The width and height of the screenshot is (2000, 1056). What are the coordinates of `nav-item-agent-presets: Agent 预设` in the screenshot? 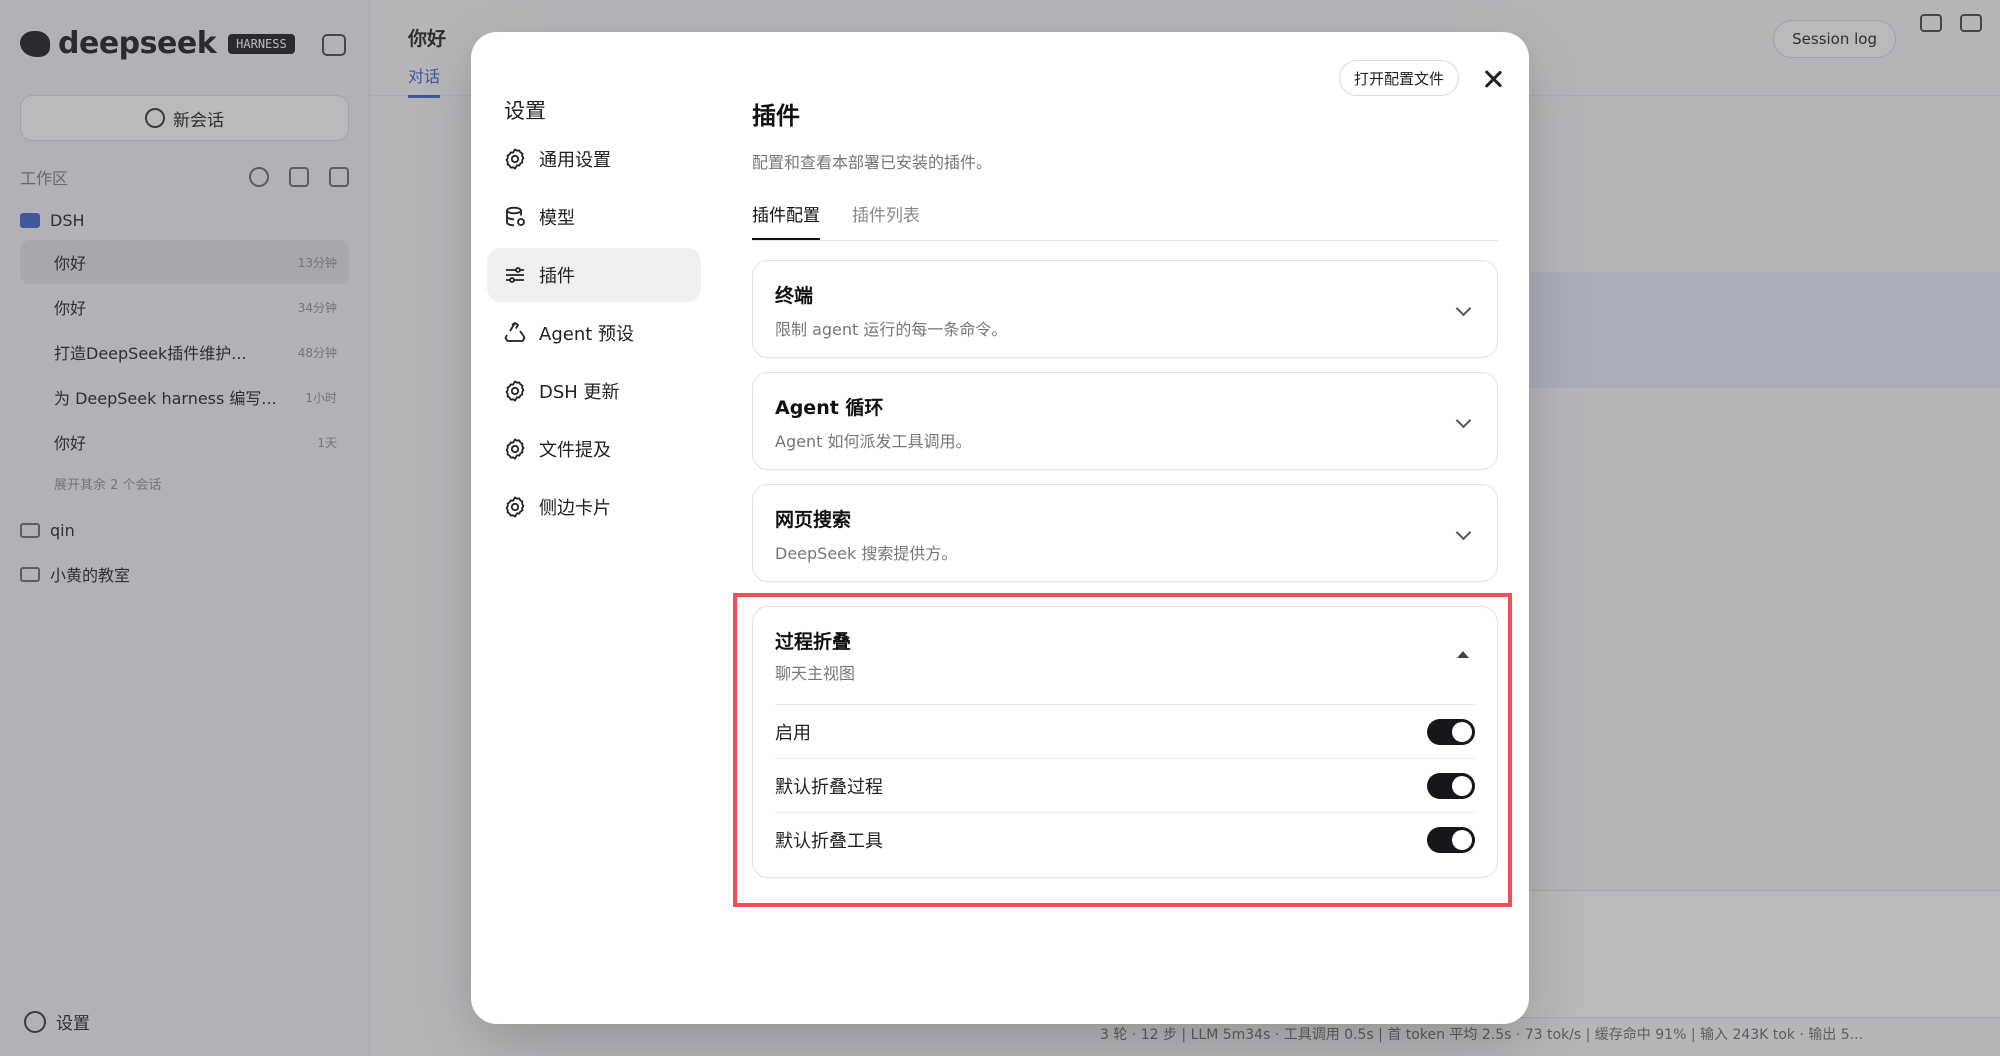 It's located at (594, 333).